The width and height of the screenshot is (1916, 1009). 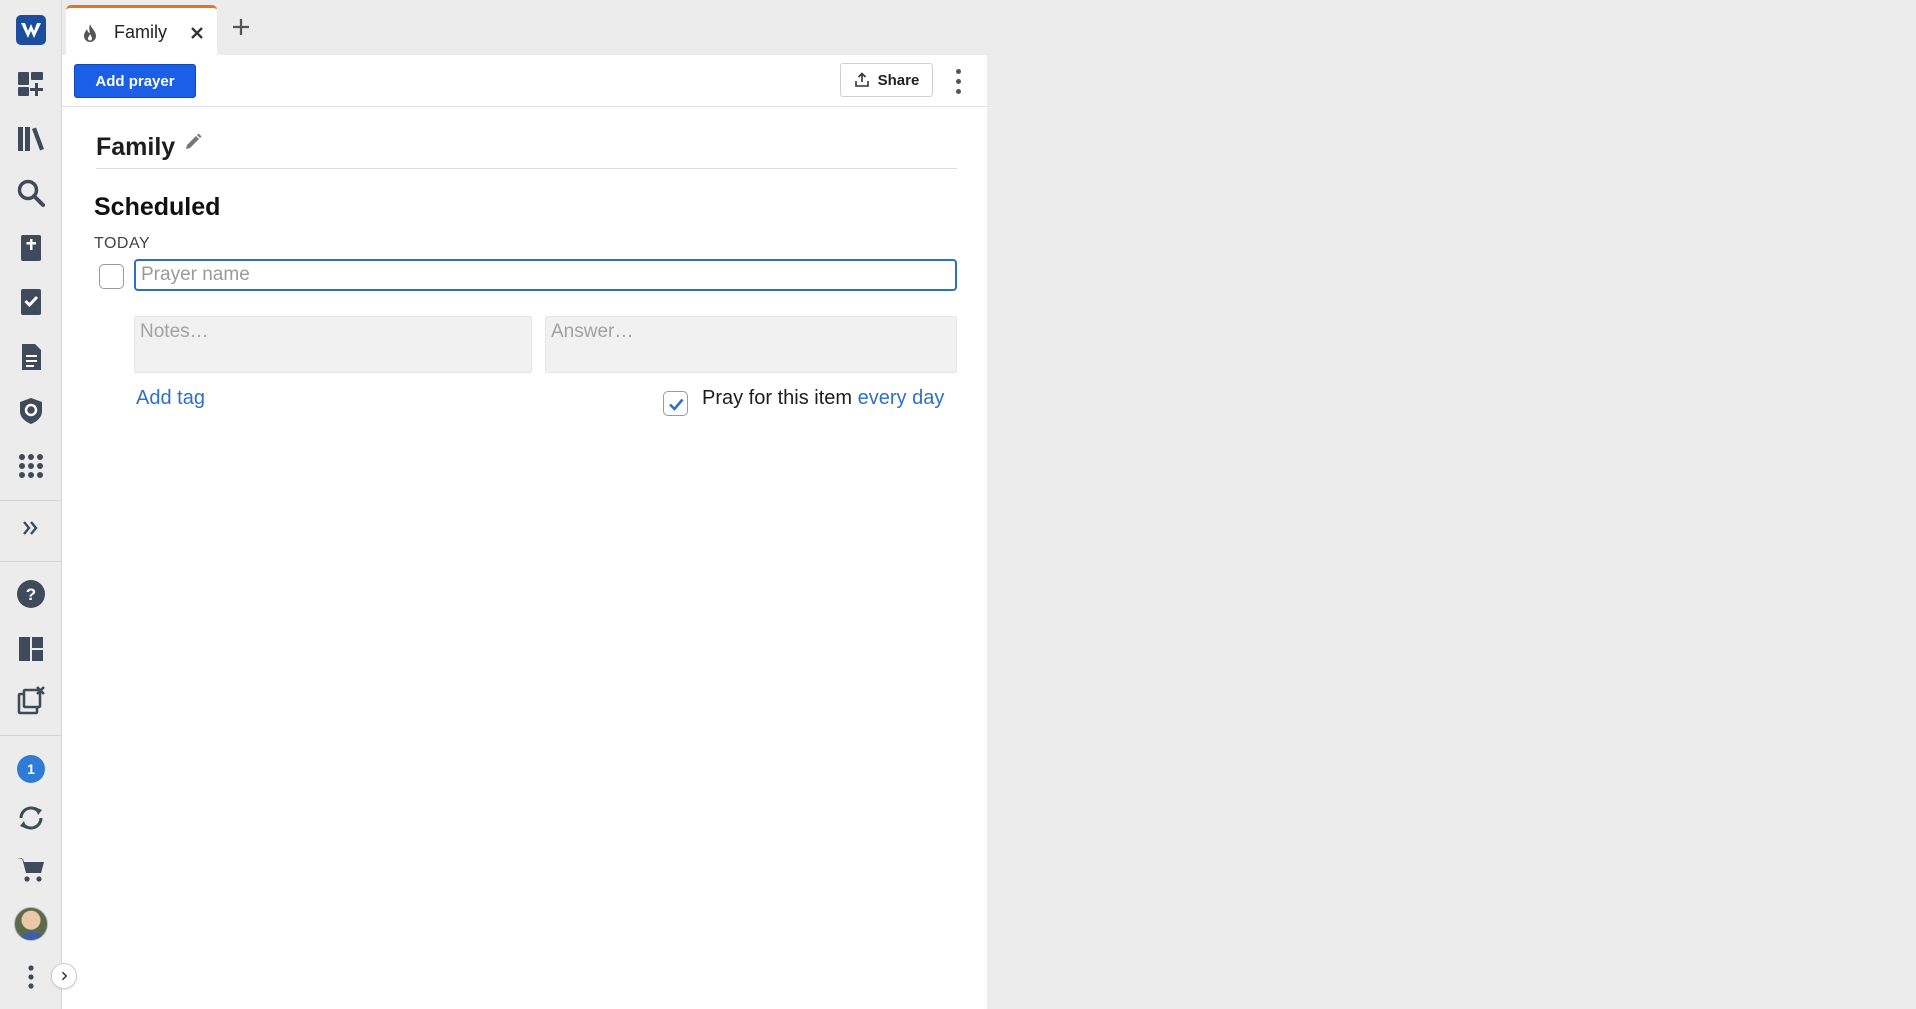 I want to click on layouts-icon, so click(x=31, y=649).